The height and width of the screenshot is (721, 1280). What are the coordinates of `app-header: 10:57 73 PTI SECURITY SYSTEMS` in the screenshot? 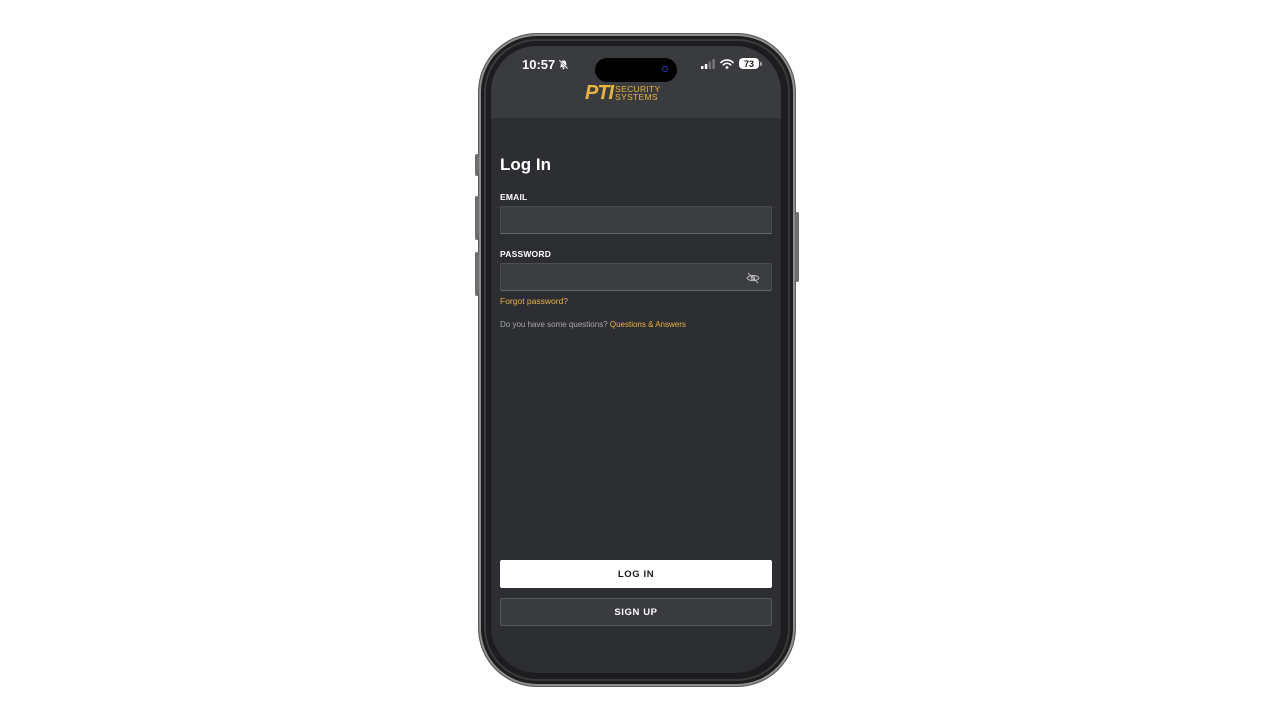 It's located at (636, 82).